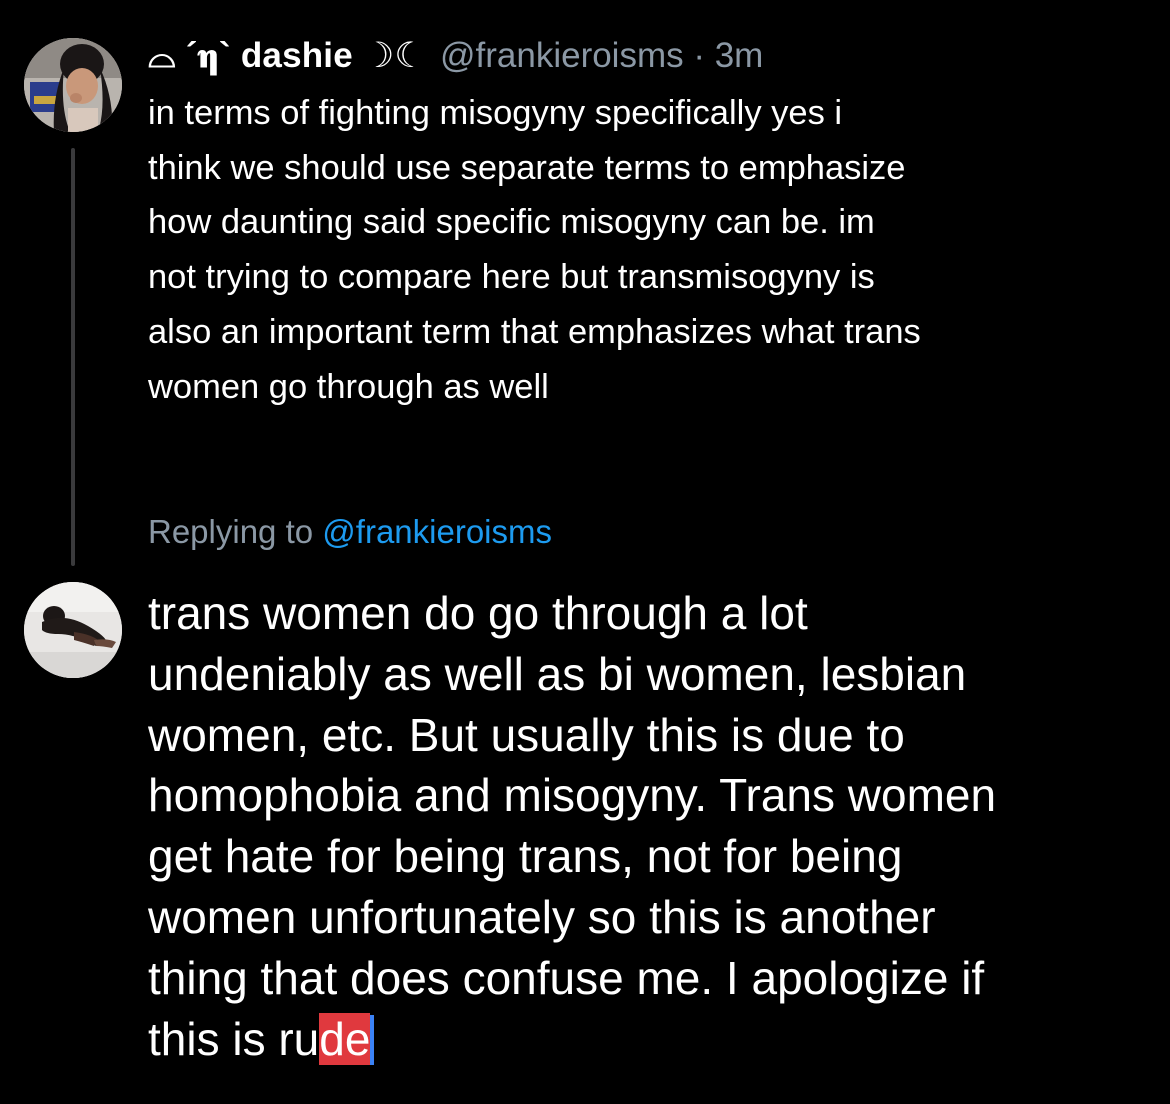 Image resolution: width=1170 pixels, height=1104 pixels. I want to click on replying-to-context: Replying to @frankieroisms, so click(350, 532).